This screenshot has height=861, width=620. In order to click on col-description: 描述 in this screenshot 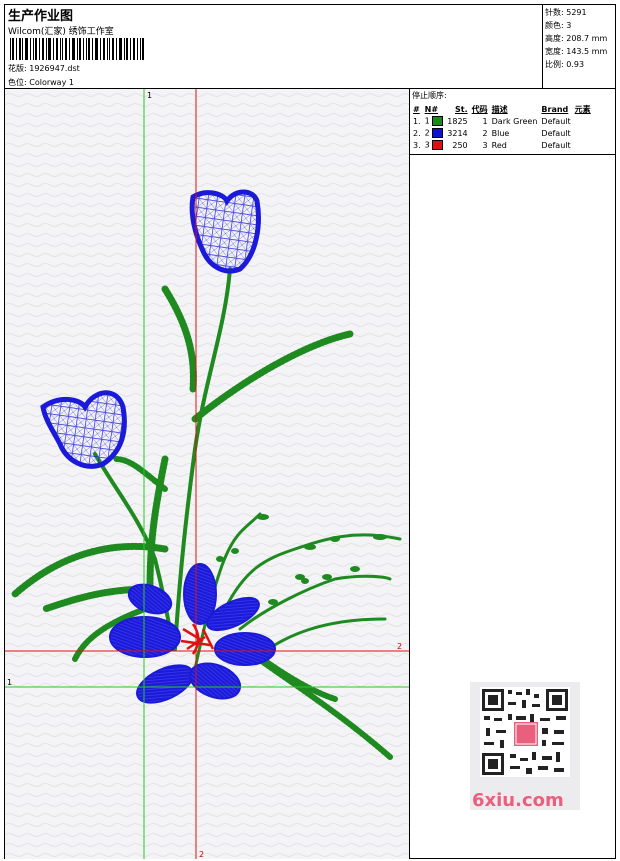, I will do `click(499, 109)`.